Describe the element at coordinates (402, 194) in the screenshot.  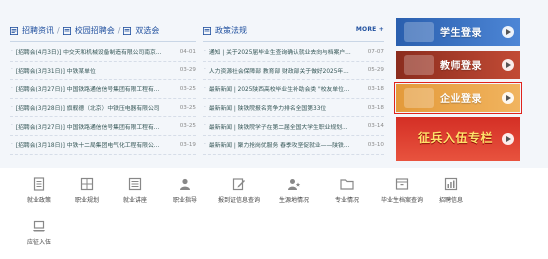
I see `quick-link-graduate-archive: 毕业生档案查询` at that location.